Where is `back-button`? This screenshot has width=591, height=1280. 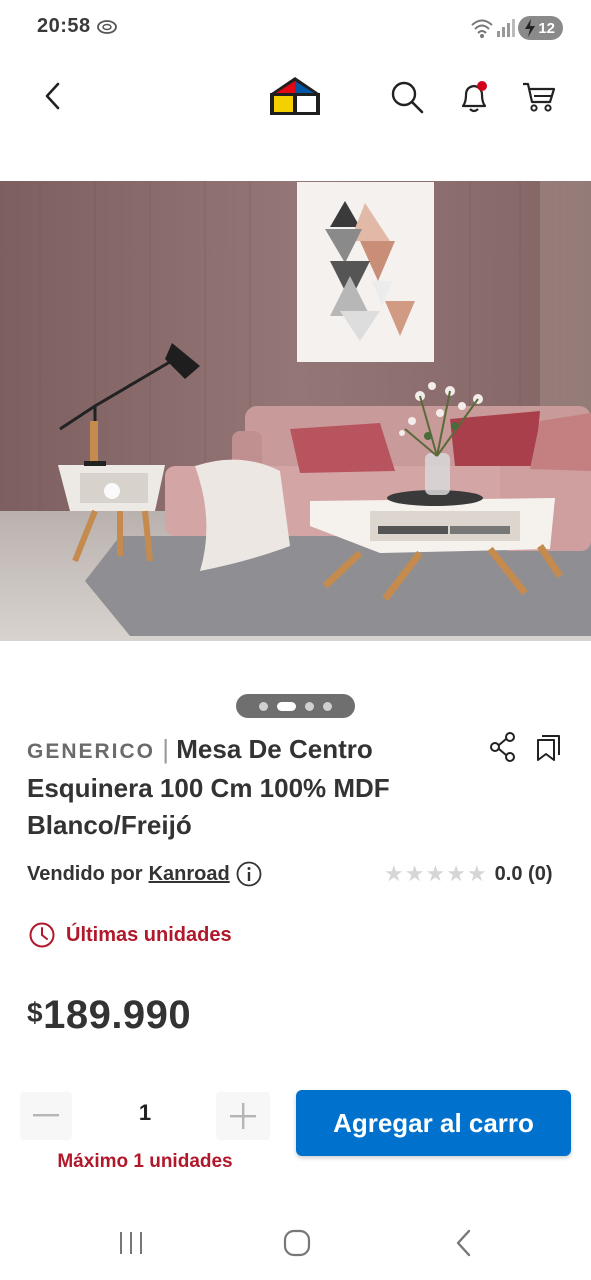 back-button is located at coordinates (54, 96).